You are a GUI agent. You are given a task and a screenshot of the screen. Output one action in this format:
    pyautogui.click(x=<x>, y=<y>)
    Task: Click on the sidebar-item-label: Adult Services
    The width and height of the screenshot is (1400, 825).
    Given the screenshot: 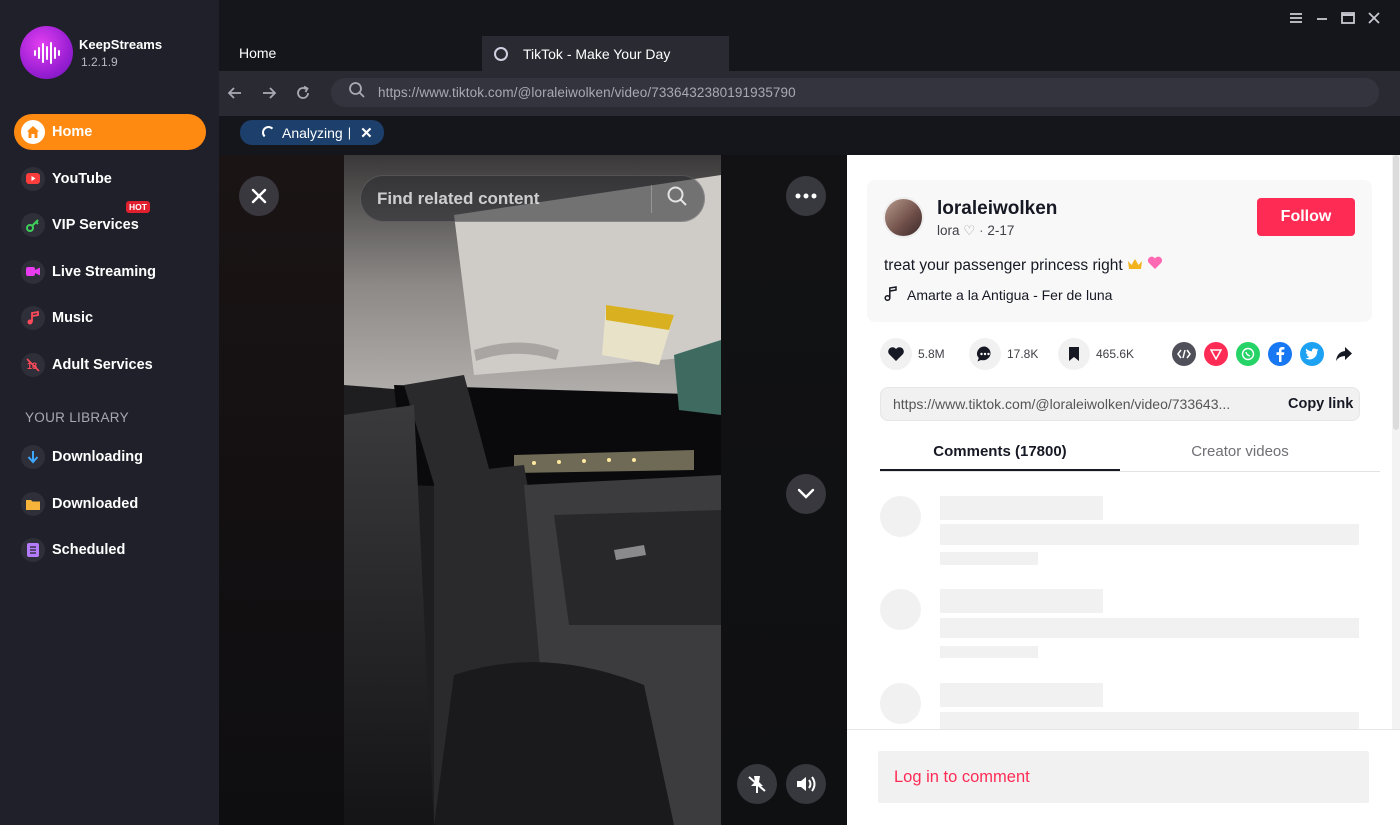 What is the action you would take?
    pyautogui.click(x=102, y=364)
    